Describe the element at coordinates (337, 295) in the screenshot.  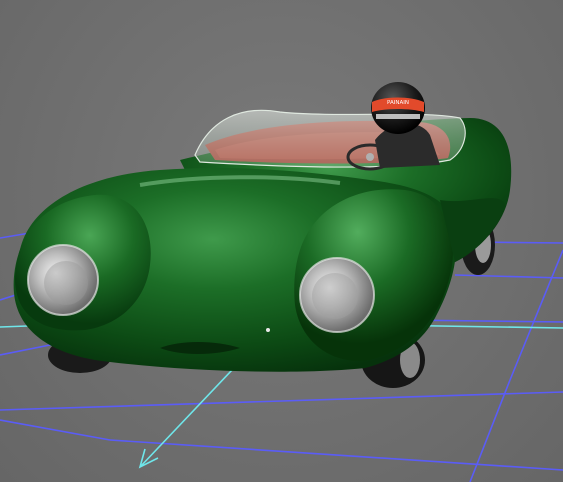
I see `right-headlight` at that location.